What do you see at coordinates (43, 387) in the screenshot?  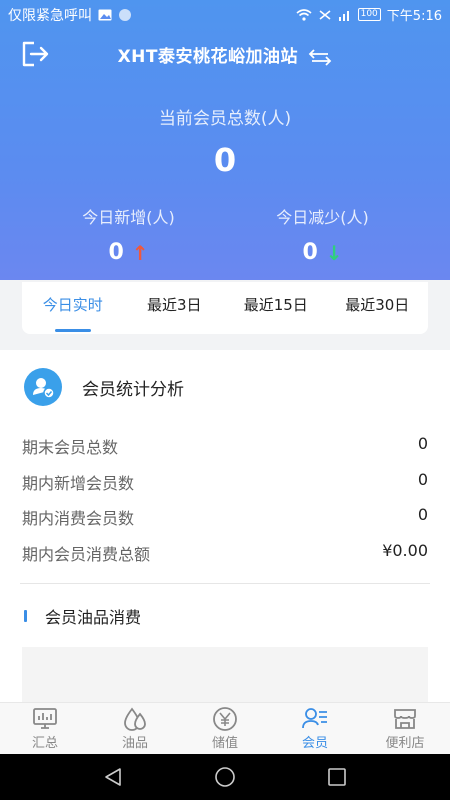 I see `member-stats-icon` at bounding box center [43, 387].